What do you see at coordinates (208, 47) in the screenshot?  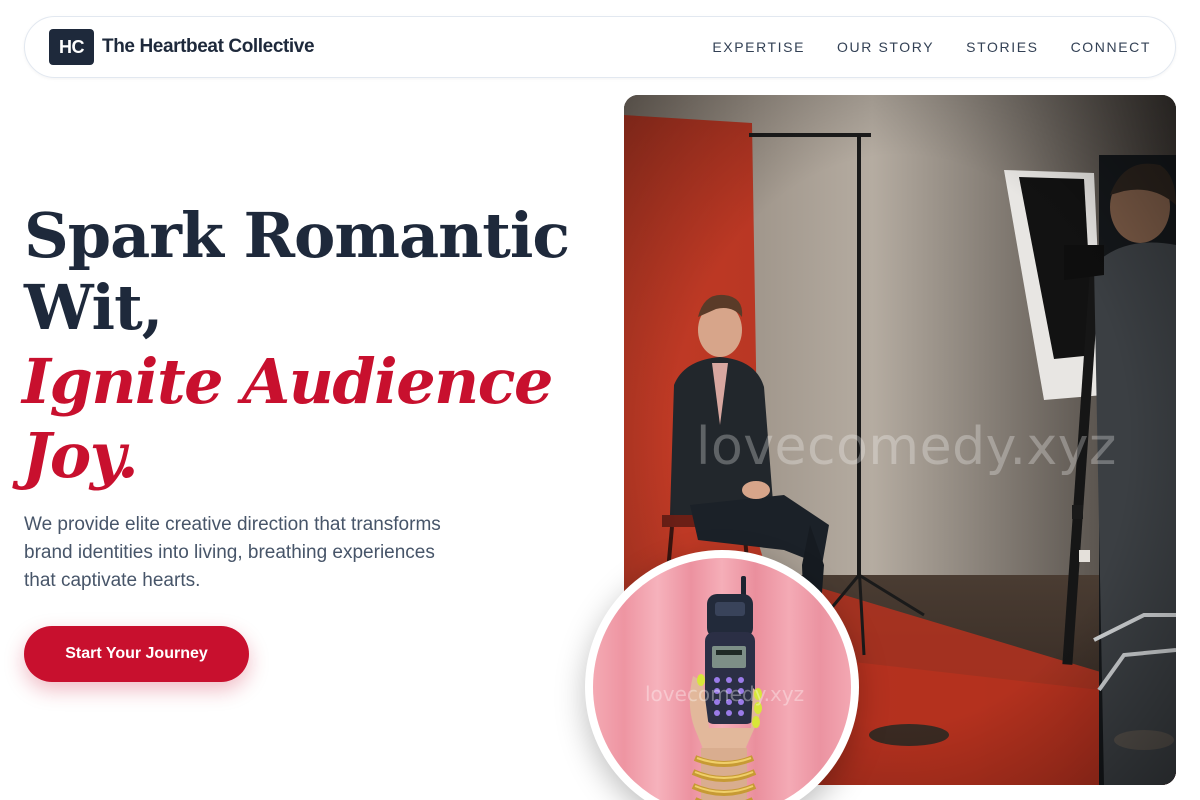 I see `brand-name: The Heartbeat Collective` at bounding box center [208, 47].